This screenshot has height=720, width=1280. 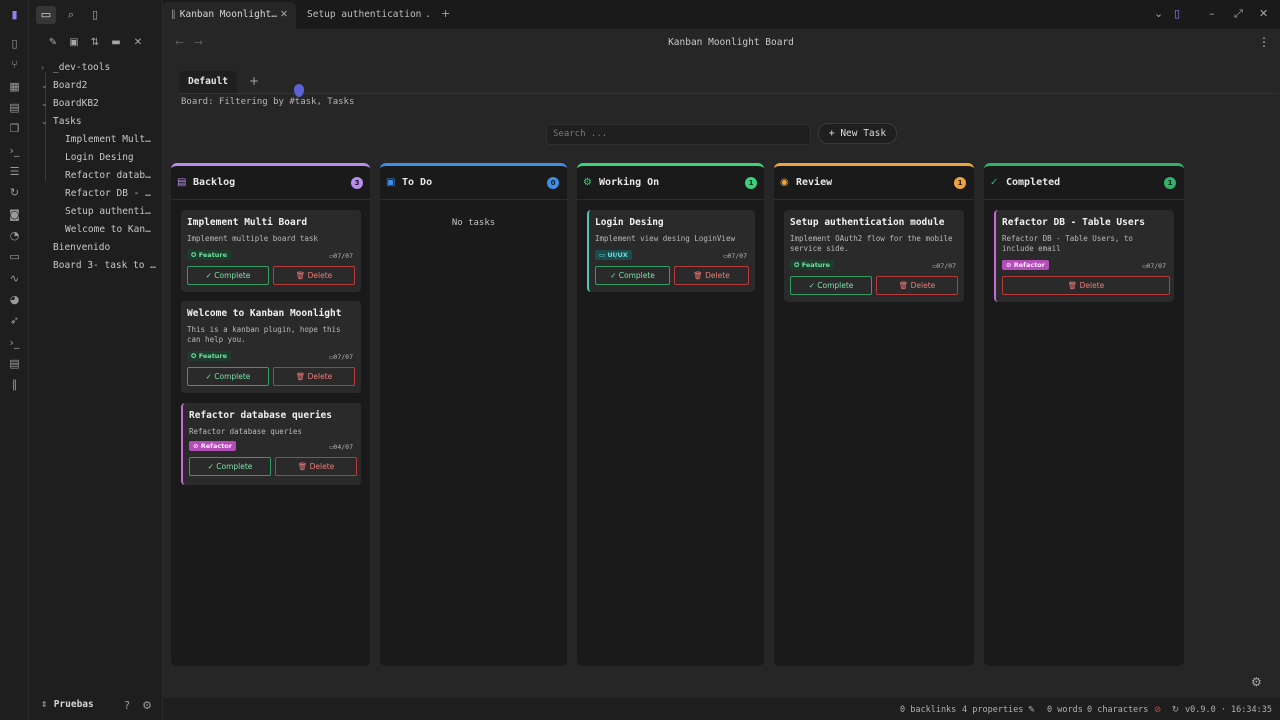 What do you see at coordinates (1158, 14) in the screenshot?
I see `chevron-down-icon: ⌄` at bounding box center [1158, 14].